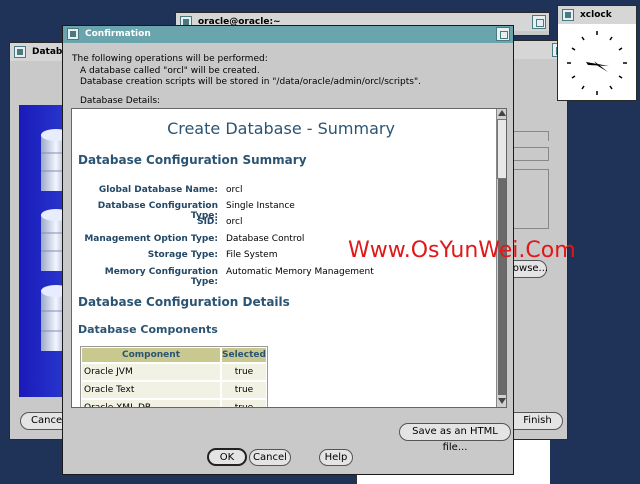 This screenshot has width=640, height=484. What do you see at coordinates (502, 287) in the screenshot?
I see `scrollbar-track-dark` at bounding box center [502, 287].